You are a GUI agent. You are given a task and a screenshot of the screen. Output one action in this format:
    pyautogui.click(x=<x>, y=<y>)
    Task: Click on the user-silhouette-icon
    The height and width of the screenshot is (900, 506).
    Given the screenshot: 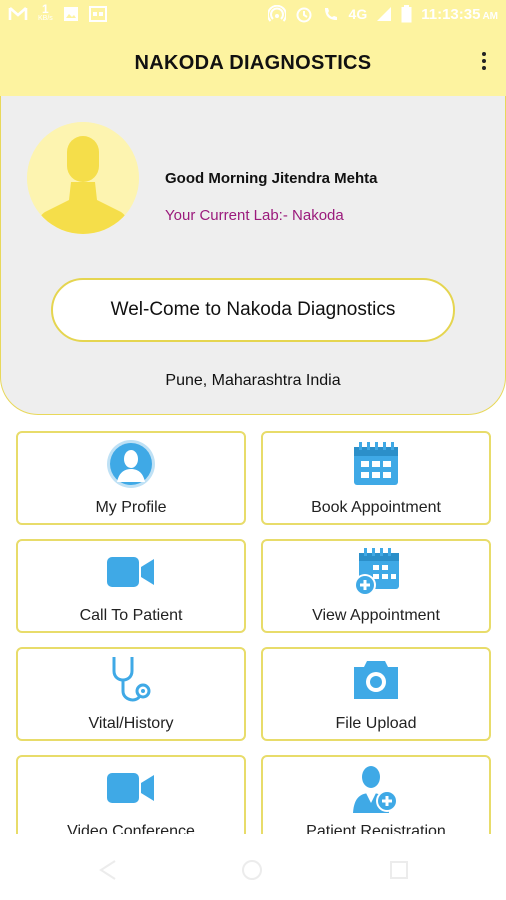 What is the action you would take?
    pyautogui.click(x=83, y=178)
    